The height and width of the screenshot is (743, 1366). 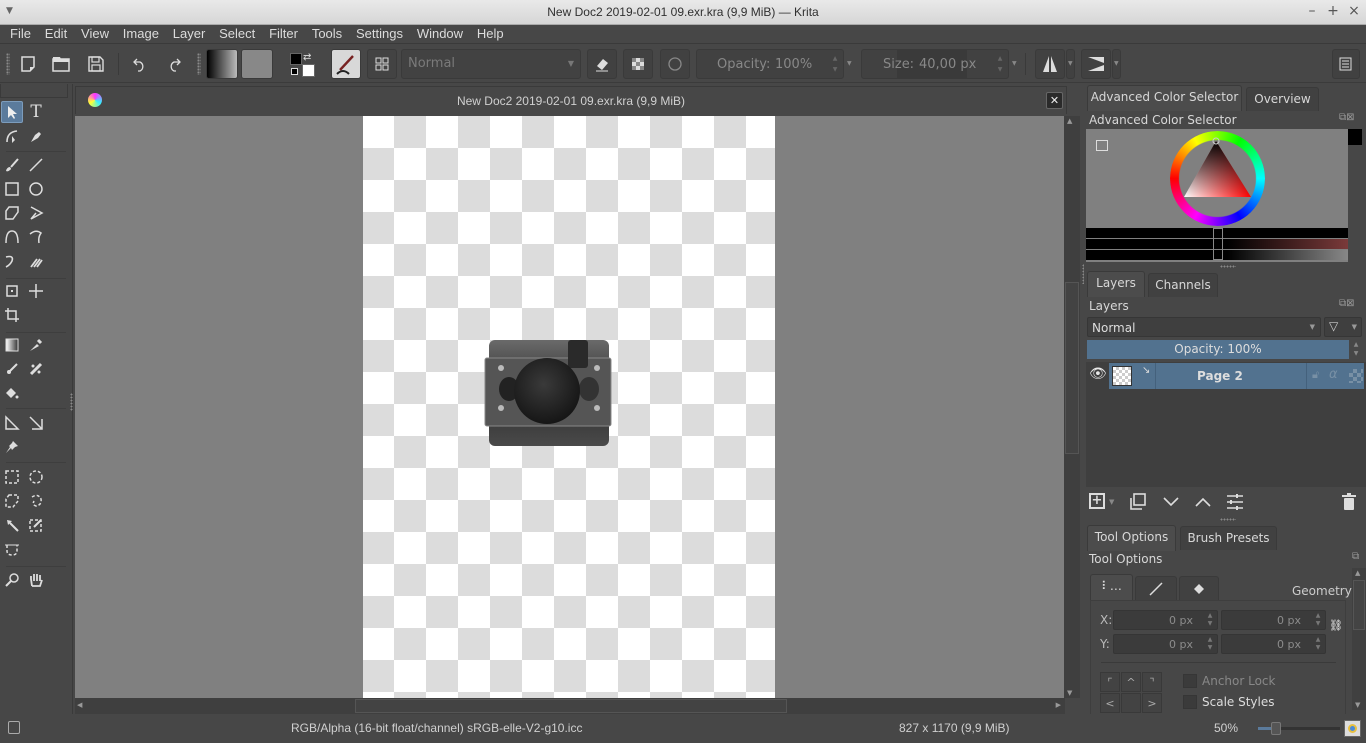 I want to click on tool-freehand-path, so click(x=36, y=237).